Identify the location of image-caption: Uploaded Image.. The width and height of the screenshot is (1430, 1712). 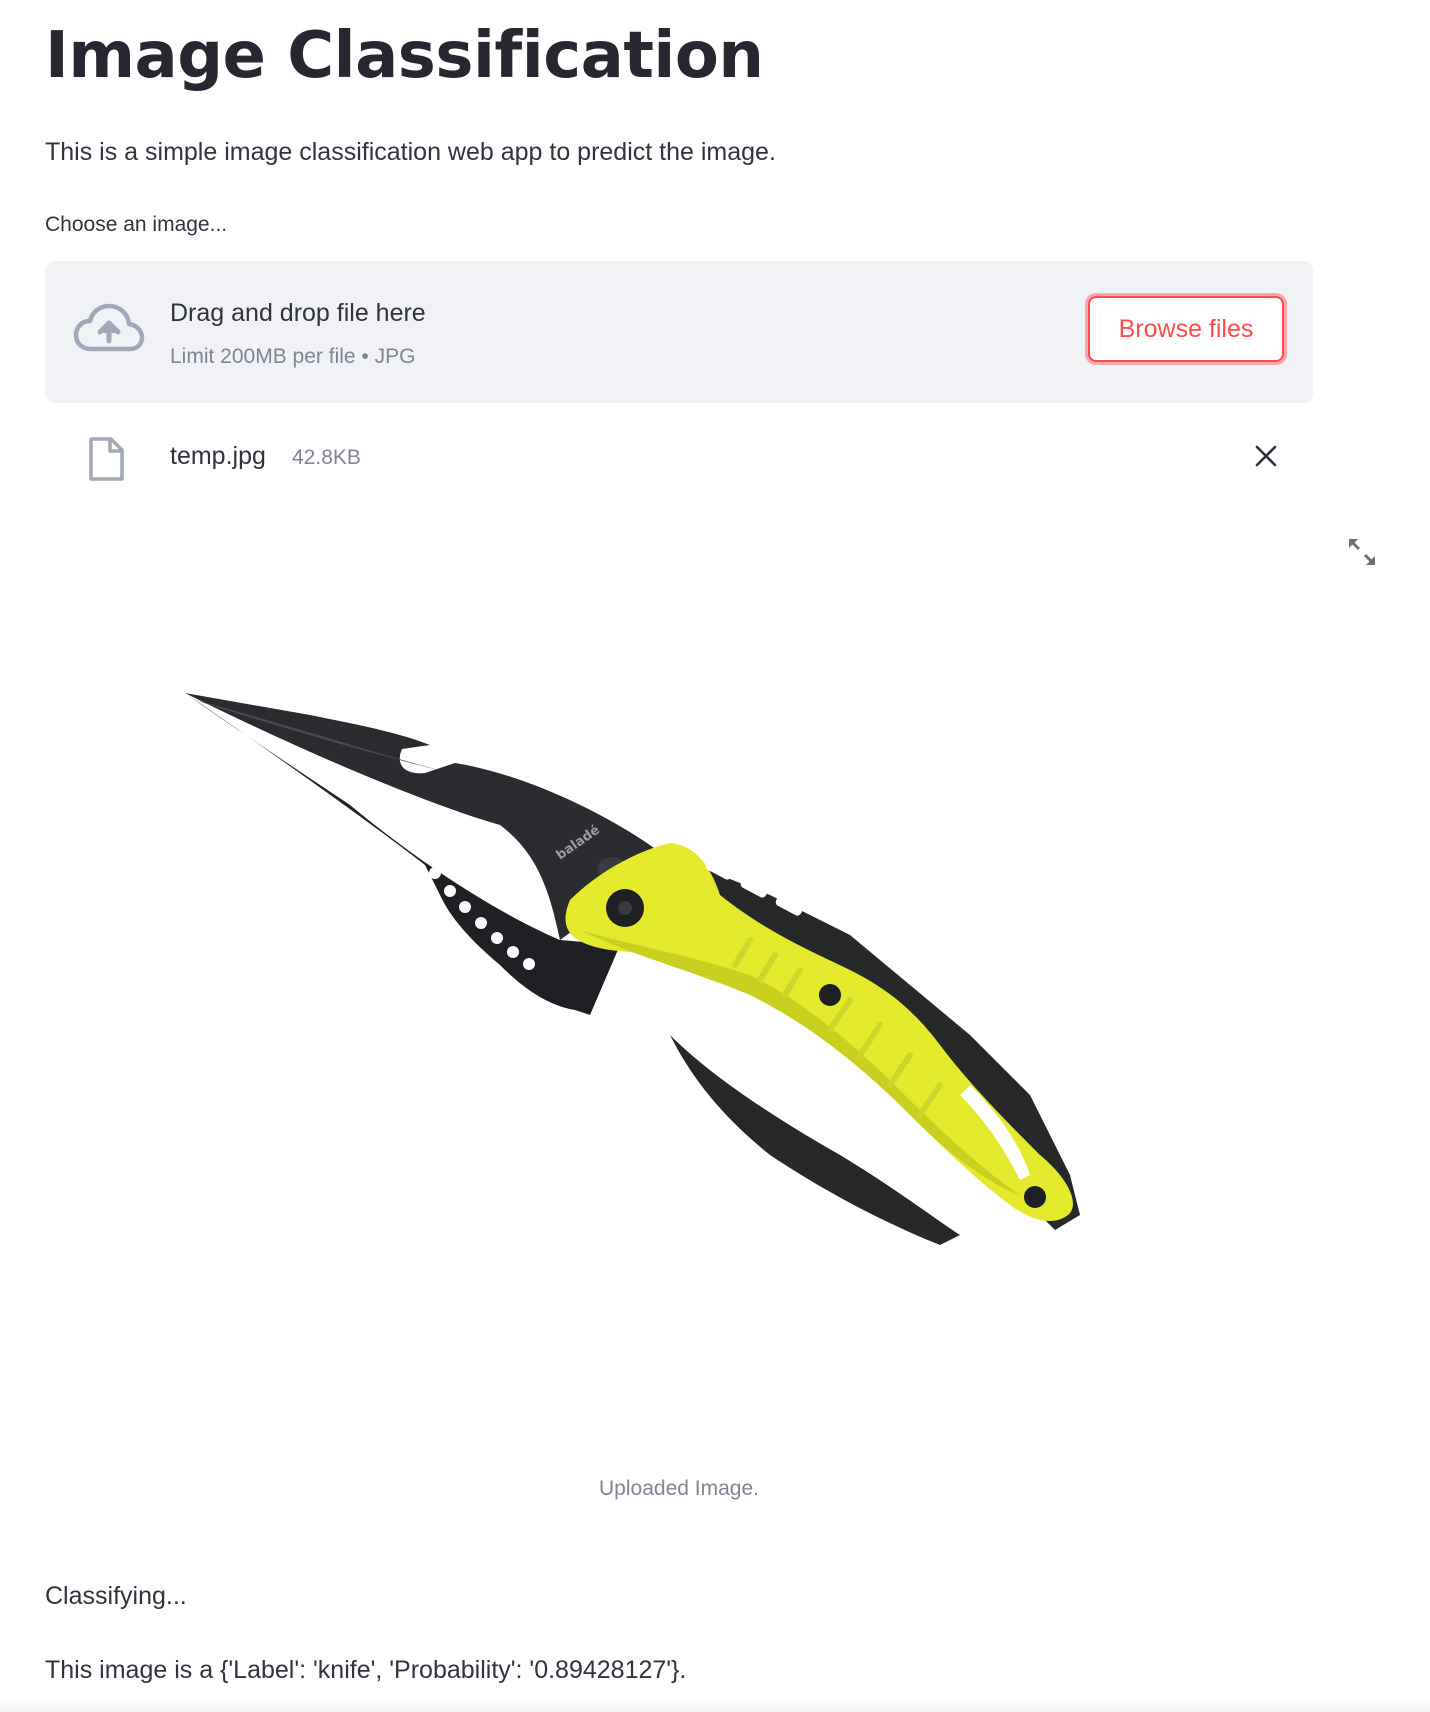
(679, 1488).